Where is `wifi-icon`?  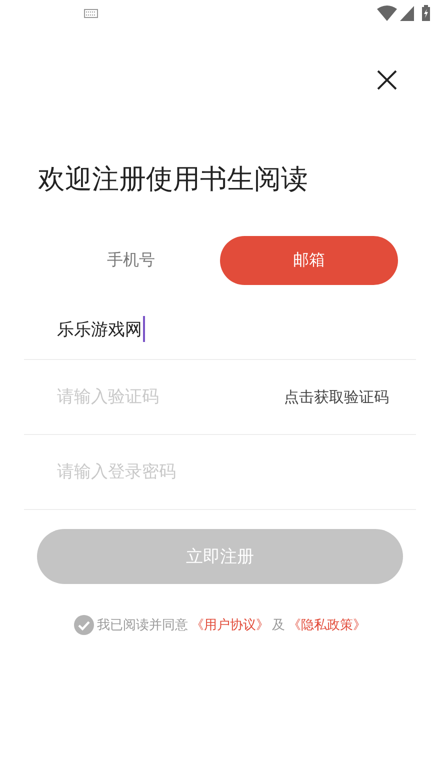 wifi-icon is located at coordinates (387, 13).